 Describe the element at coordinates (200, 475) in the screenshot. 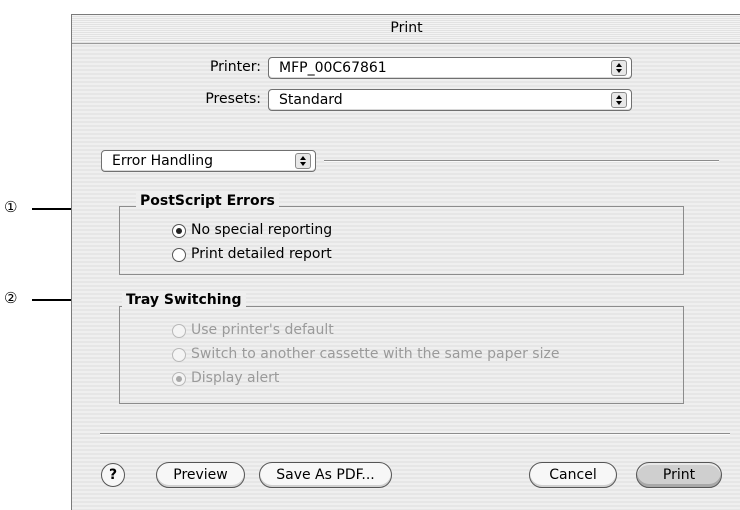

I see `preview-button: Preview` at that location.